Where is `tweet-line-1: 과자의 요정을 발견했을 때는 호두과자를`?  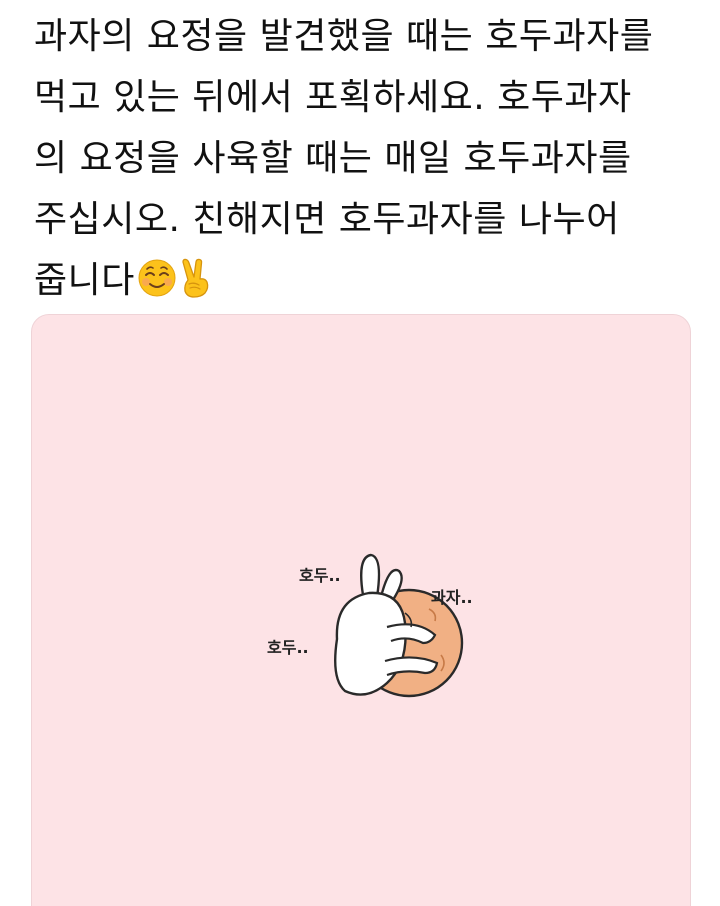 tweet-line-1: 과자의 요정을 발견했을 때는 호두과자를 is located at coordinates (344, 36).